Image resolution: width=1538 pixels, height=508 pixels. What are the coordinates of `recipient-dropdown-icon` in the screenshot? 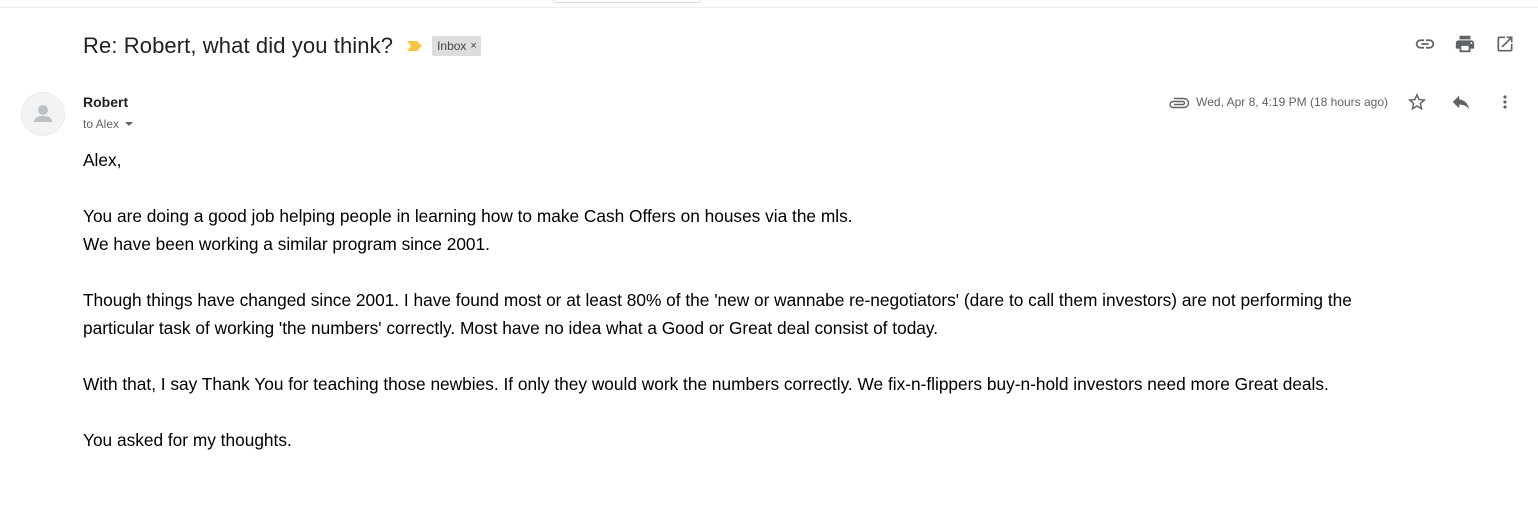 It's located at (129, 124).